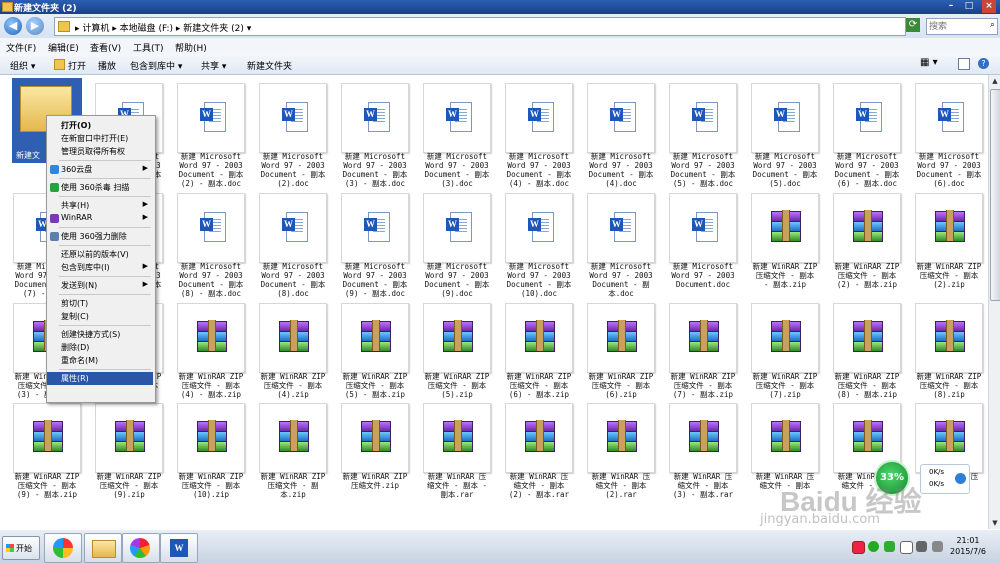  I want to click on new-folder-button: 新建文件夹, so click(269, 65).